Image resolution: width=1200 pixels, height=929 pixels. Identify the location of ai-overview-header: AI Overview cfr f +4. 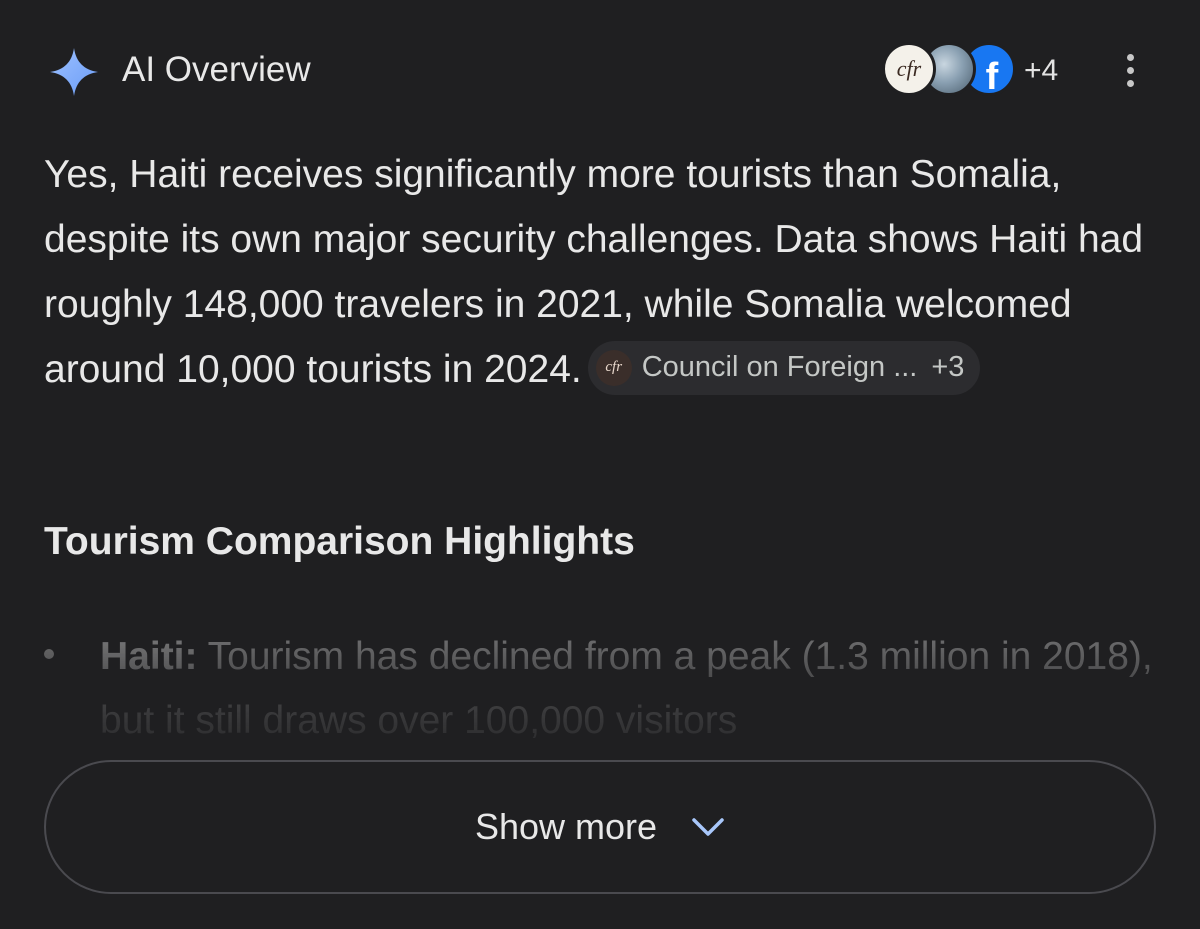
(600, 70).